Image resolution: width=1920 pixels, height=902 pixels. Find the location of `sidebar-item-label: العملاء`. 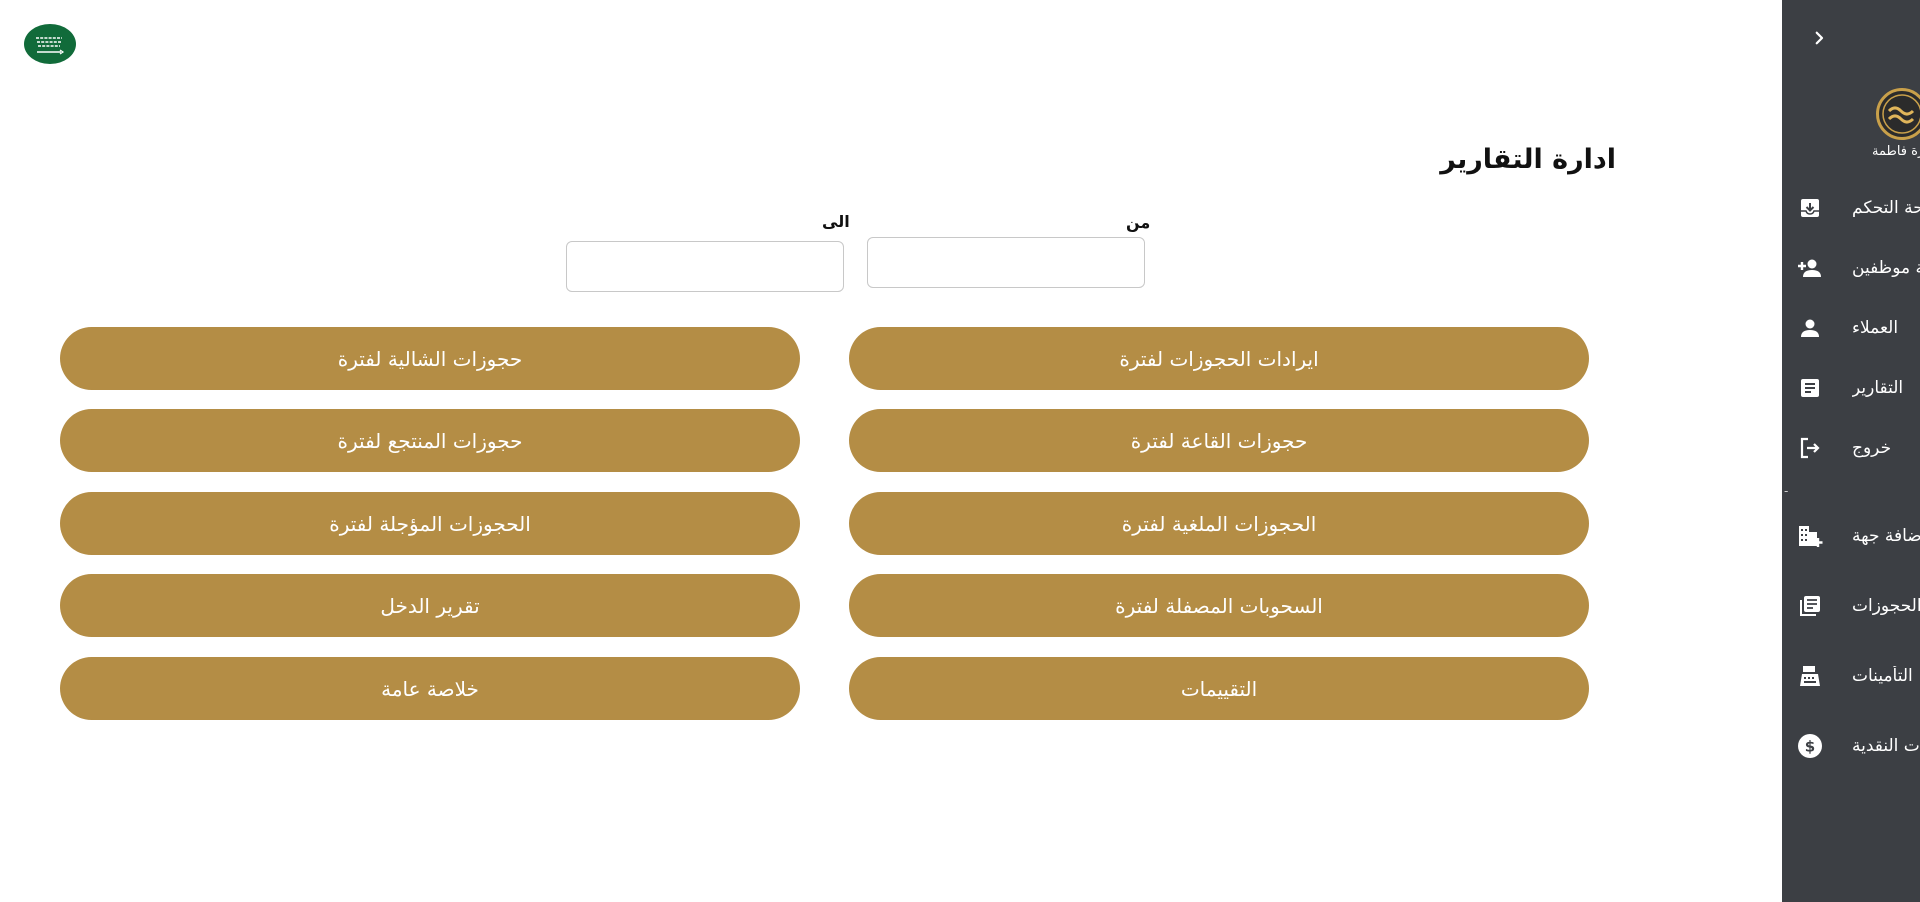

sidebar-item-label: العملاء is located at coordinates (1875, 328).